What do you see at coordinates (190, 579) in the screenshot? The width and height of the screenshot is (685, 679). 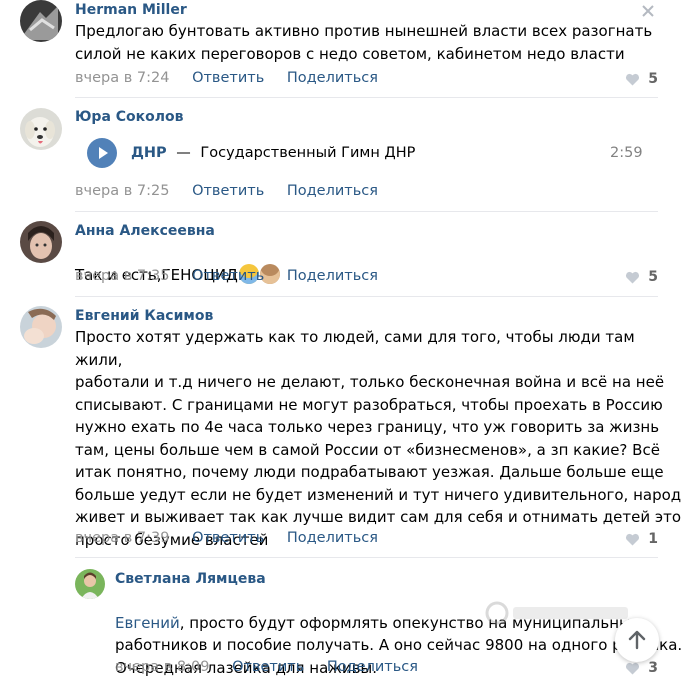 I see `comment-author: Светлана Лямцева` at bounding box center [190, 579].